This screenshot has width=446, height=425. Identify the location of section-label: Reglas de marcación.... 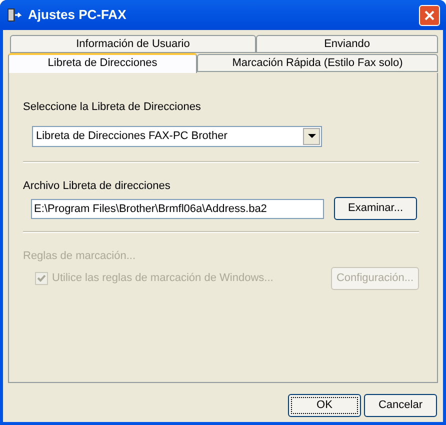
(79, 256).